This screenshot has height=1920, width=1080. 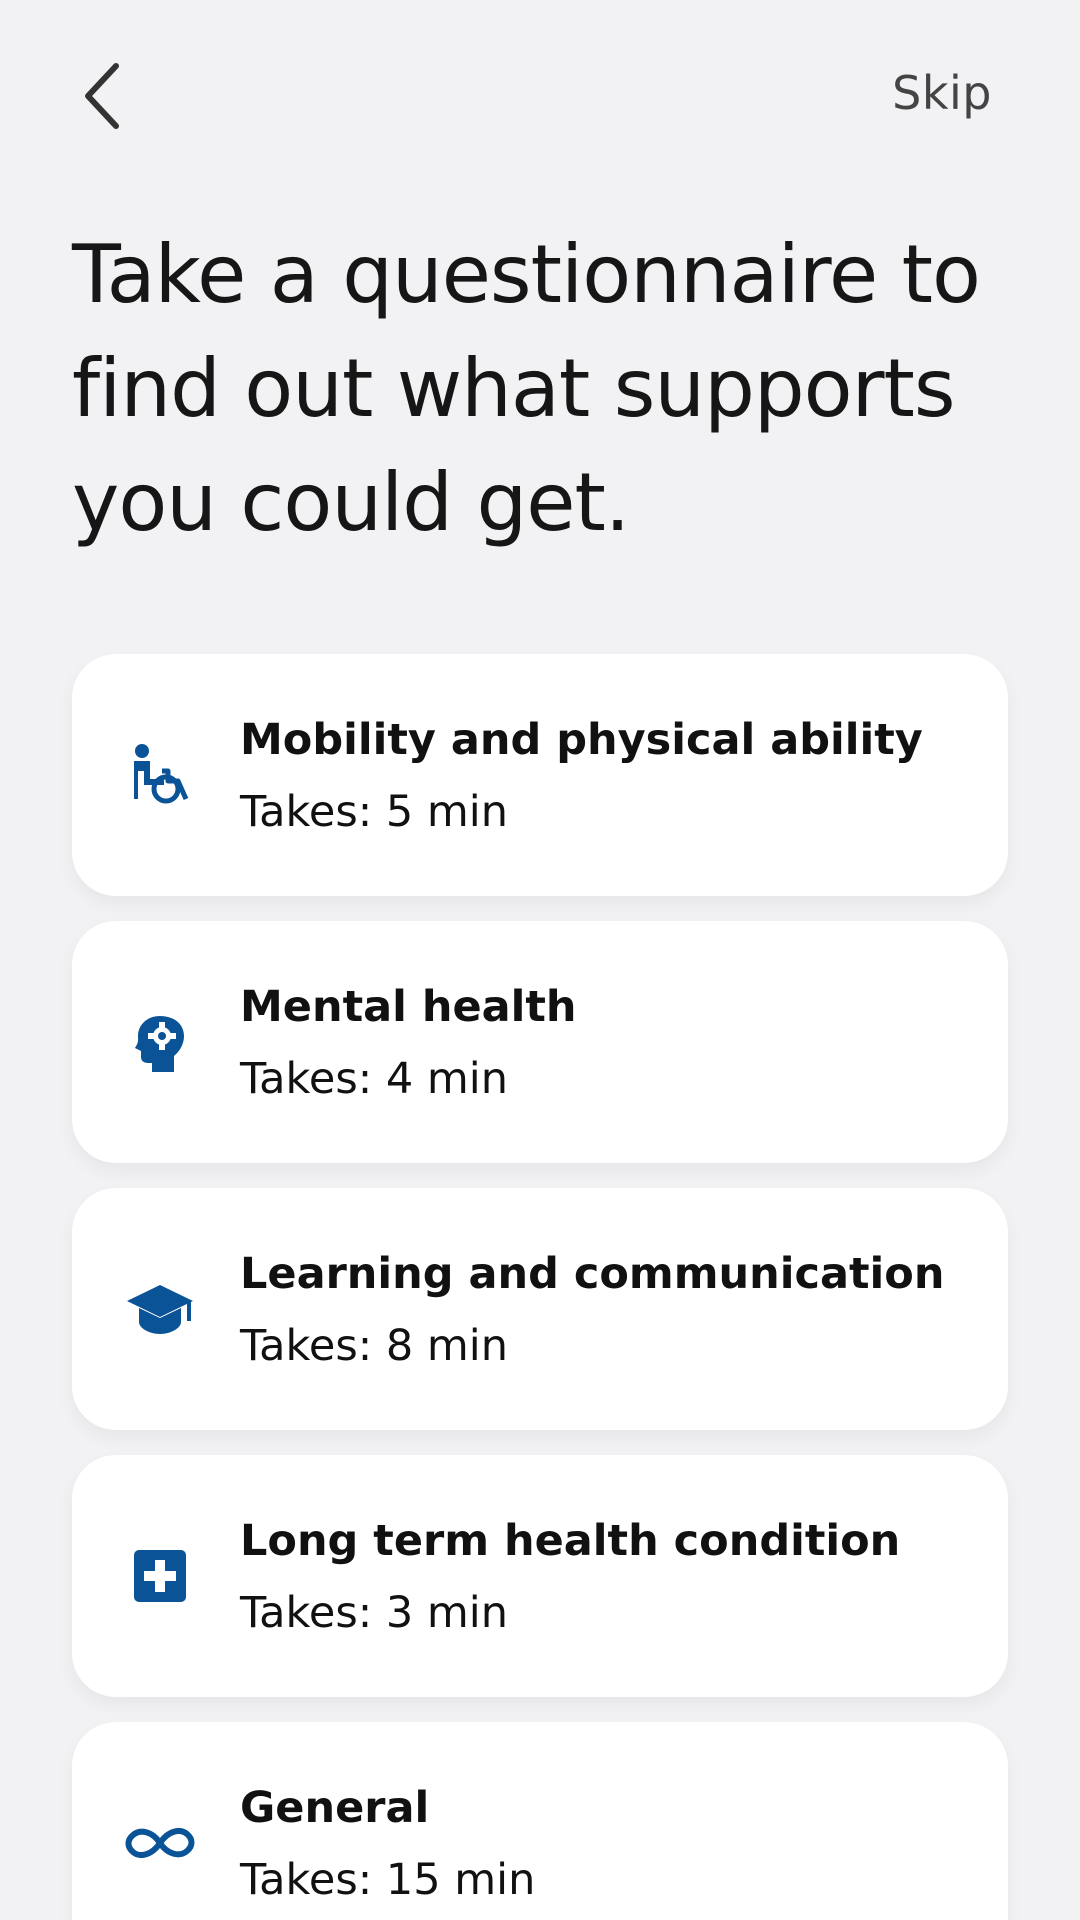 What do you see at coordinates (374, 1346) in the screenshot?
I see `questionnaire-duration: Takes: 8 min` at bounding box center [374, 1346].